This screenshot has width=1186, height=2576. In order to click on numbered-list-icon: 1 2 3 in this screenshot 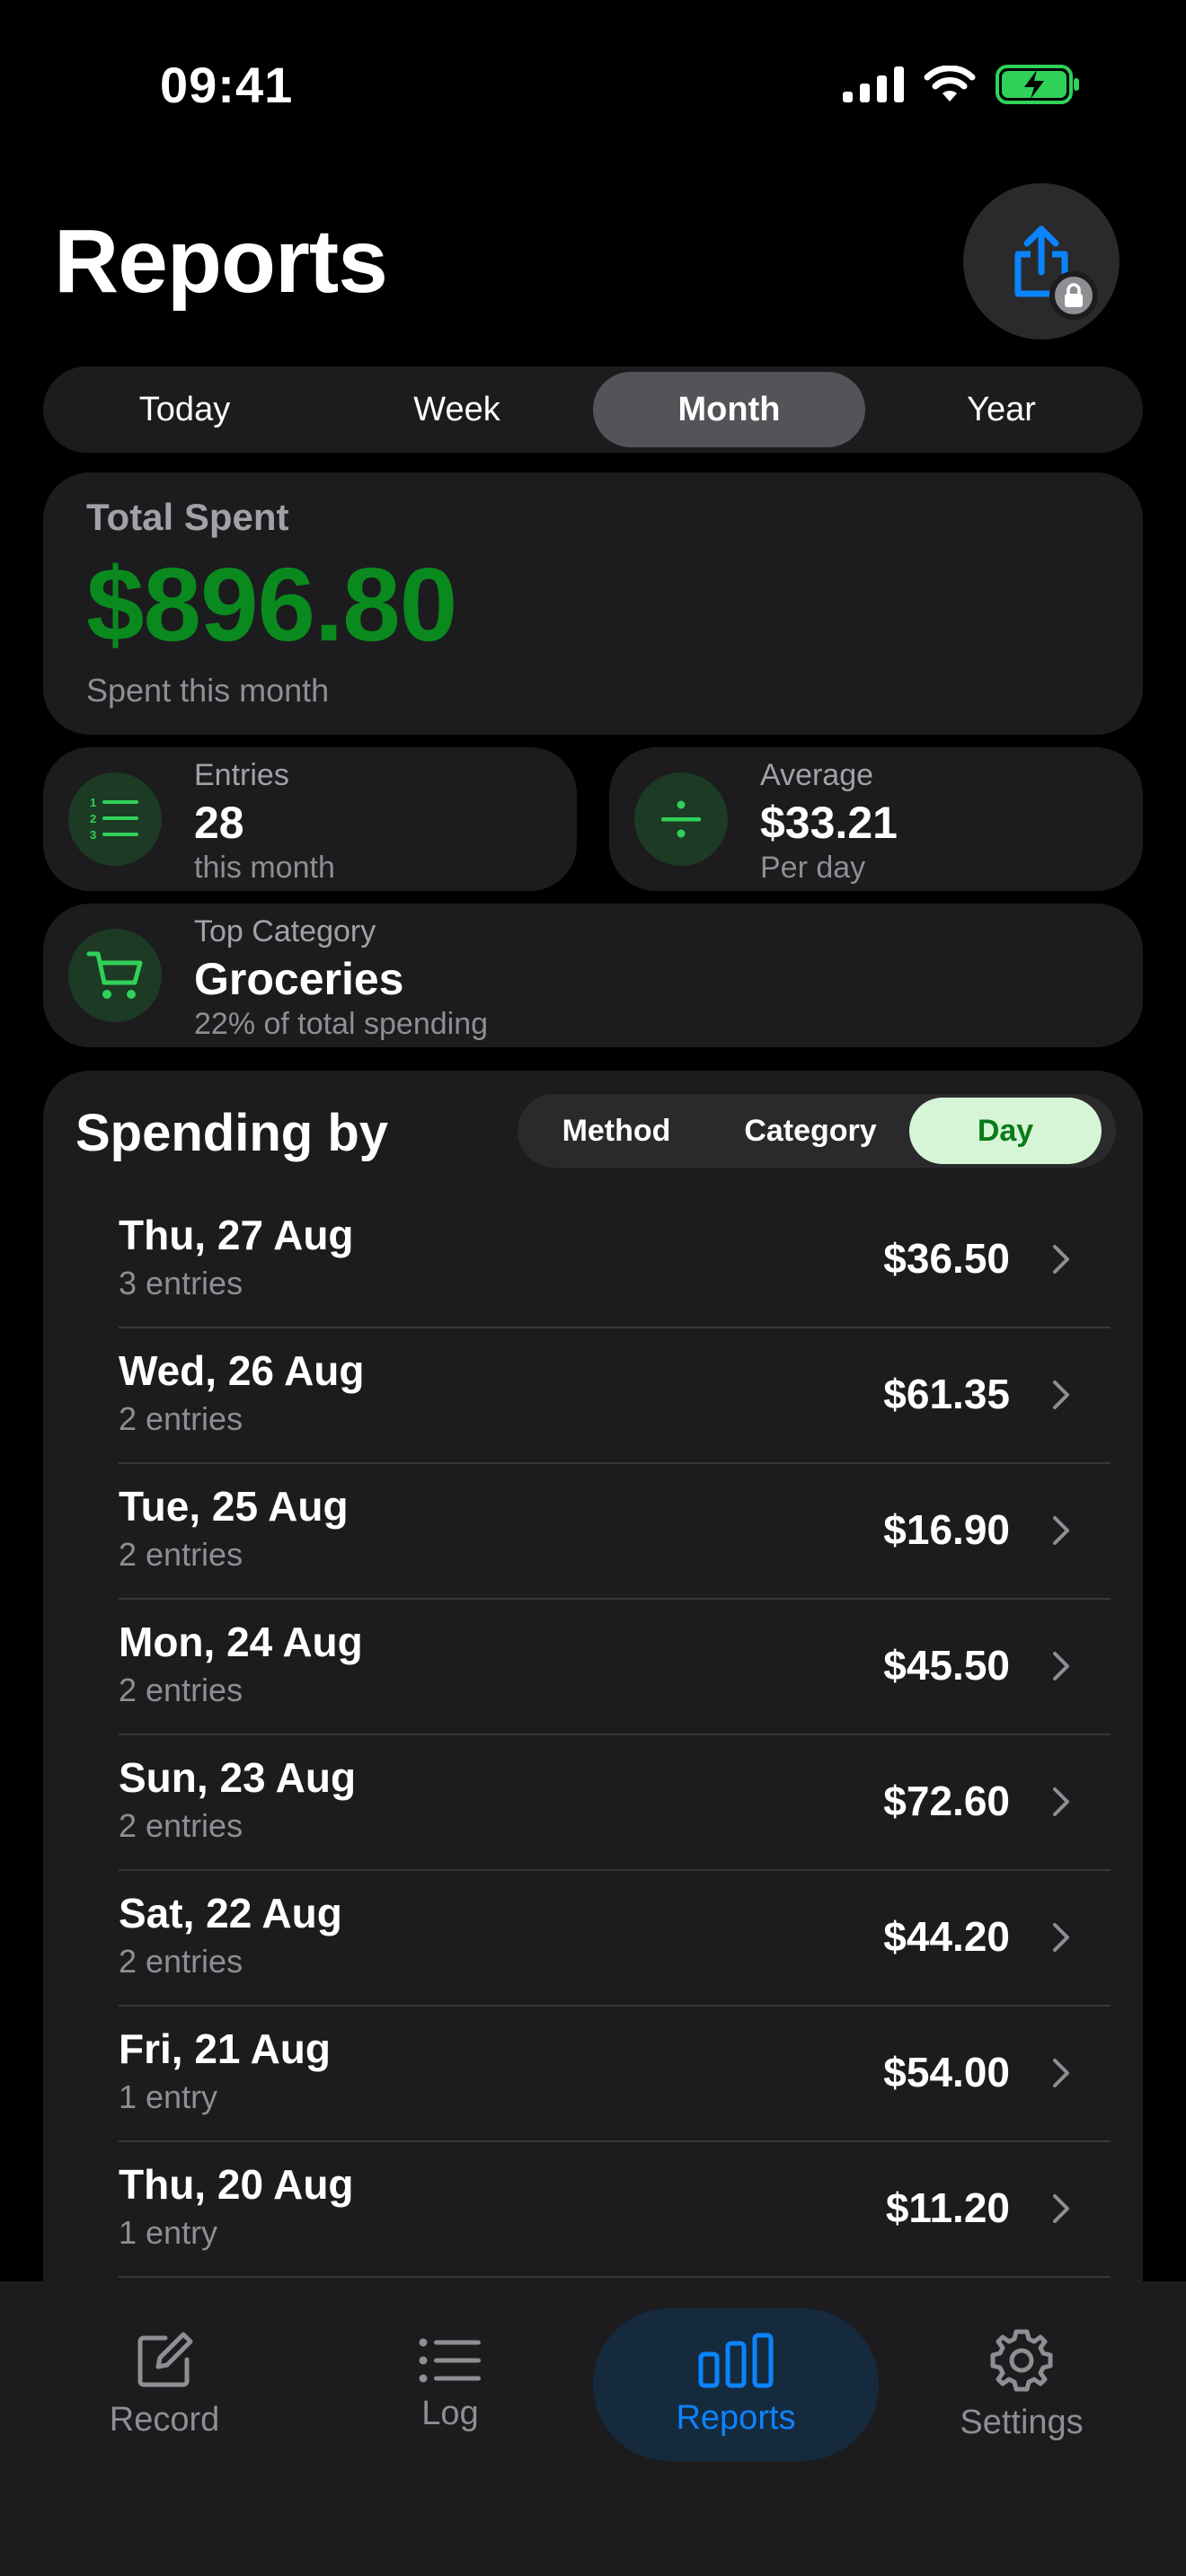, I will do `click(115, 819)`.